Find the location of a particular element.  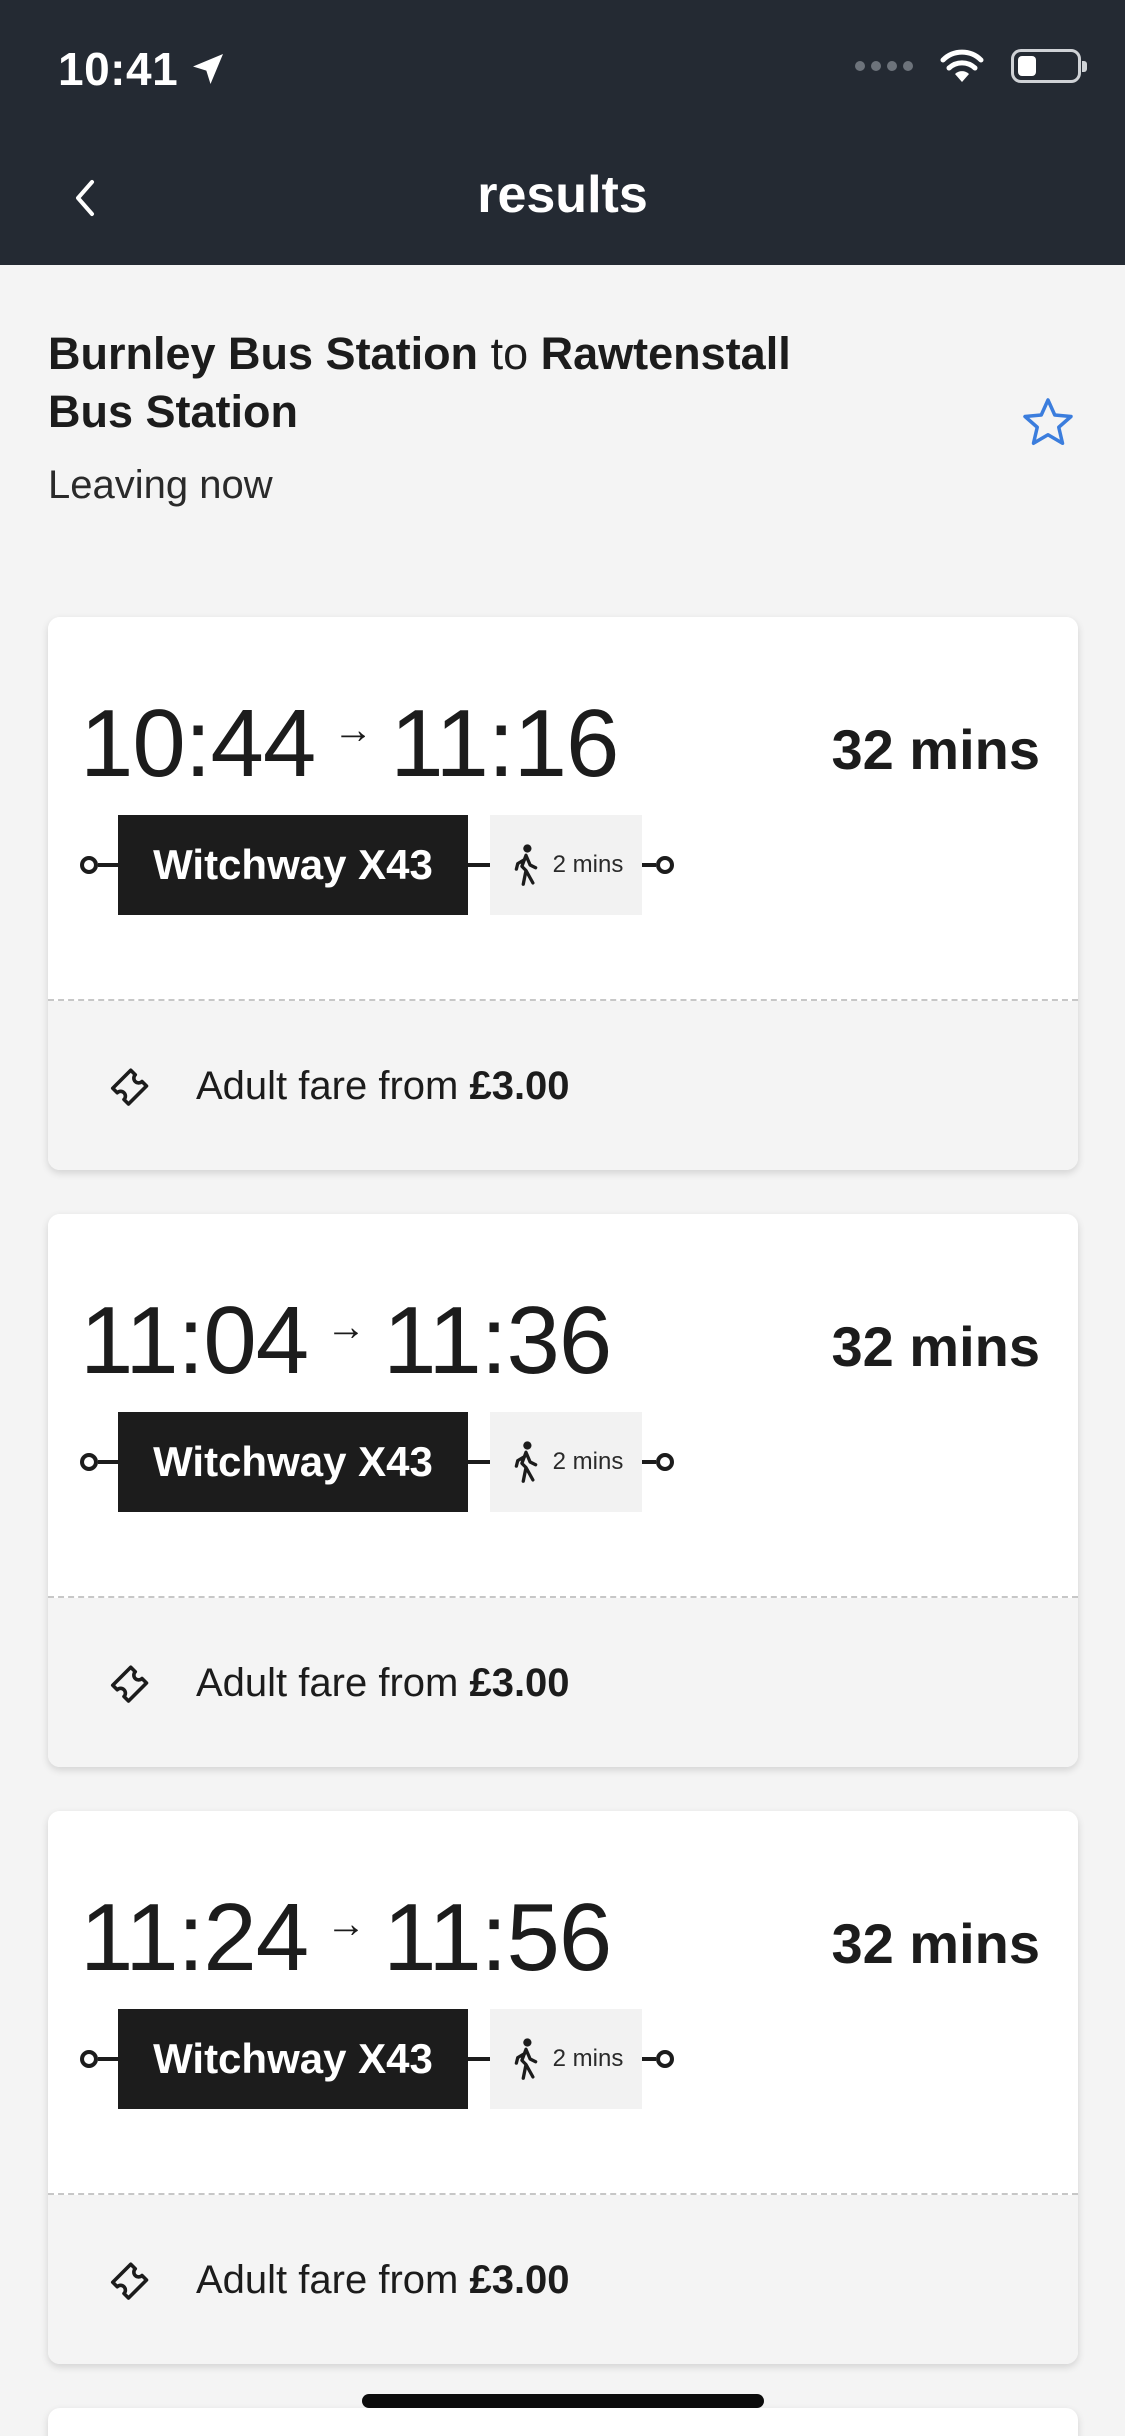

battery-icon is located at coordinates (1049, 66).